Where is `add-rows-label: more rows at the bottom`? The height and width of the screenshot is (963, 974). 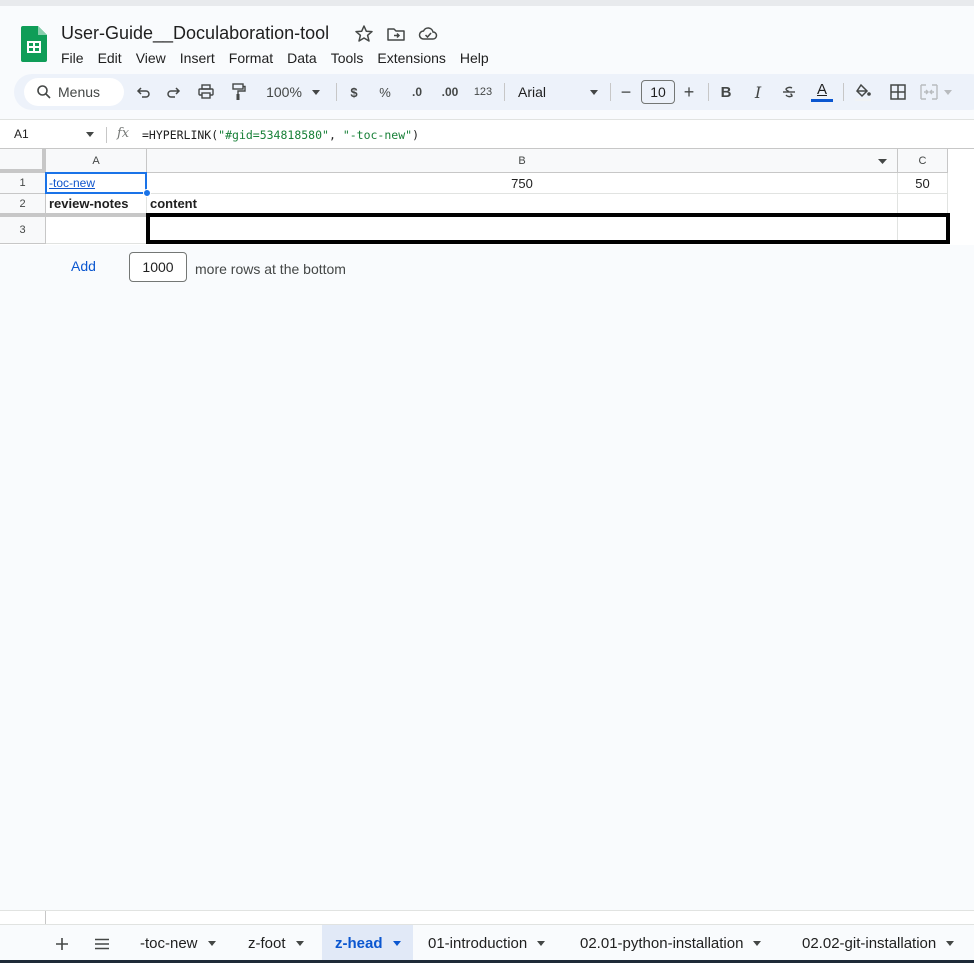
add-rows-label: more rows at the bottom is located at coordinates (270, 269).